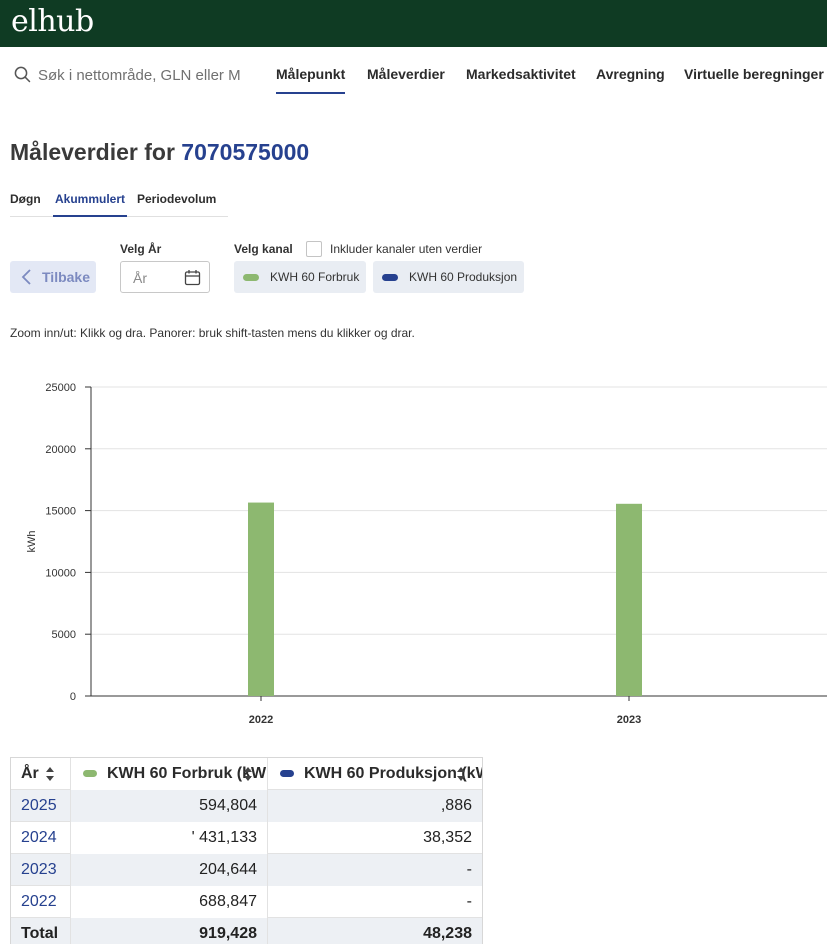  I want to click on chevron-left-icon, so click(26, 277).